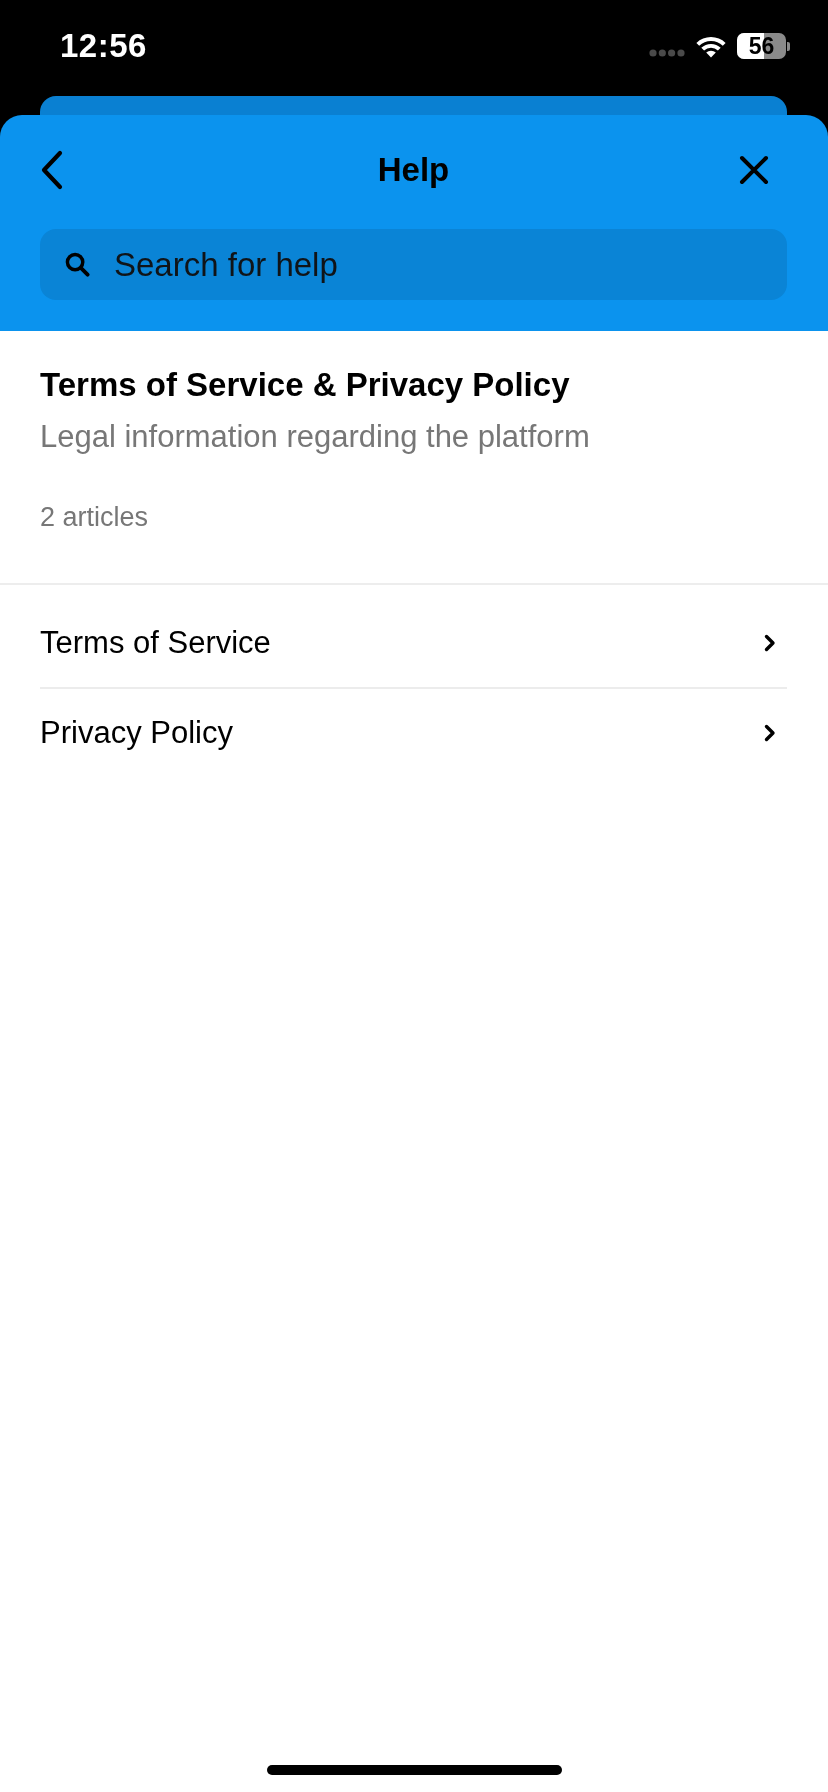  What do you see at coordinates (413, 264) in the screenshot?
I see `search-field: Search for help` at bounding box center [413, 264].